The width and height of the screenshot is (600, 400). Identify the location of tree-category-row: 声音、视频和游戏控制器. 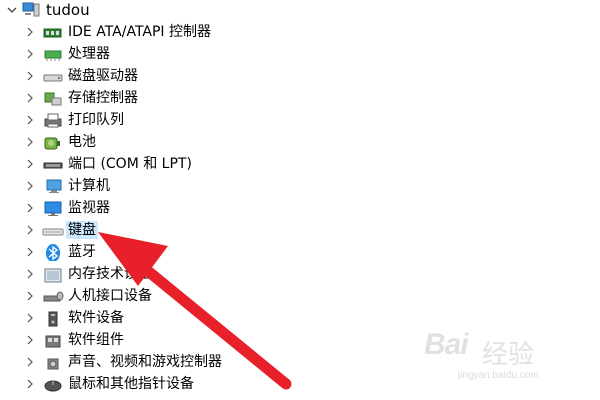
(150, 362).